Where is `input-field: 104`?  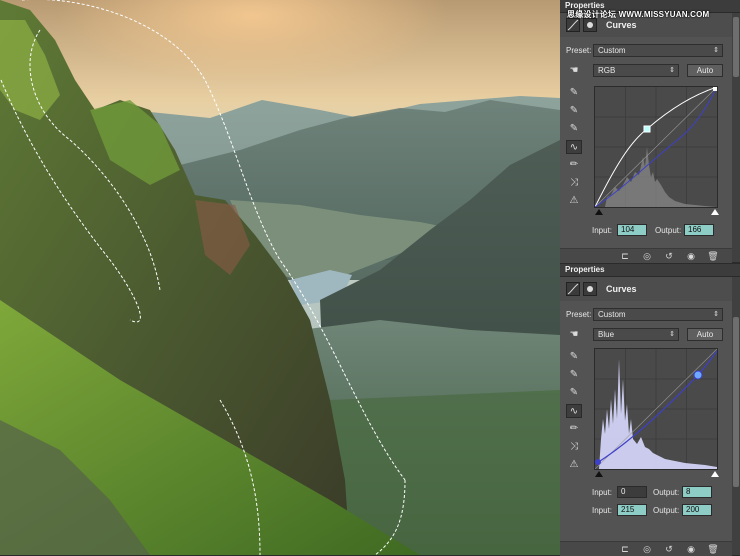 input-field: 104 is located at coordinates (632, 230).